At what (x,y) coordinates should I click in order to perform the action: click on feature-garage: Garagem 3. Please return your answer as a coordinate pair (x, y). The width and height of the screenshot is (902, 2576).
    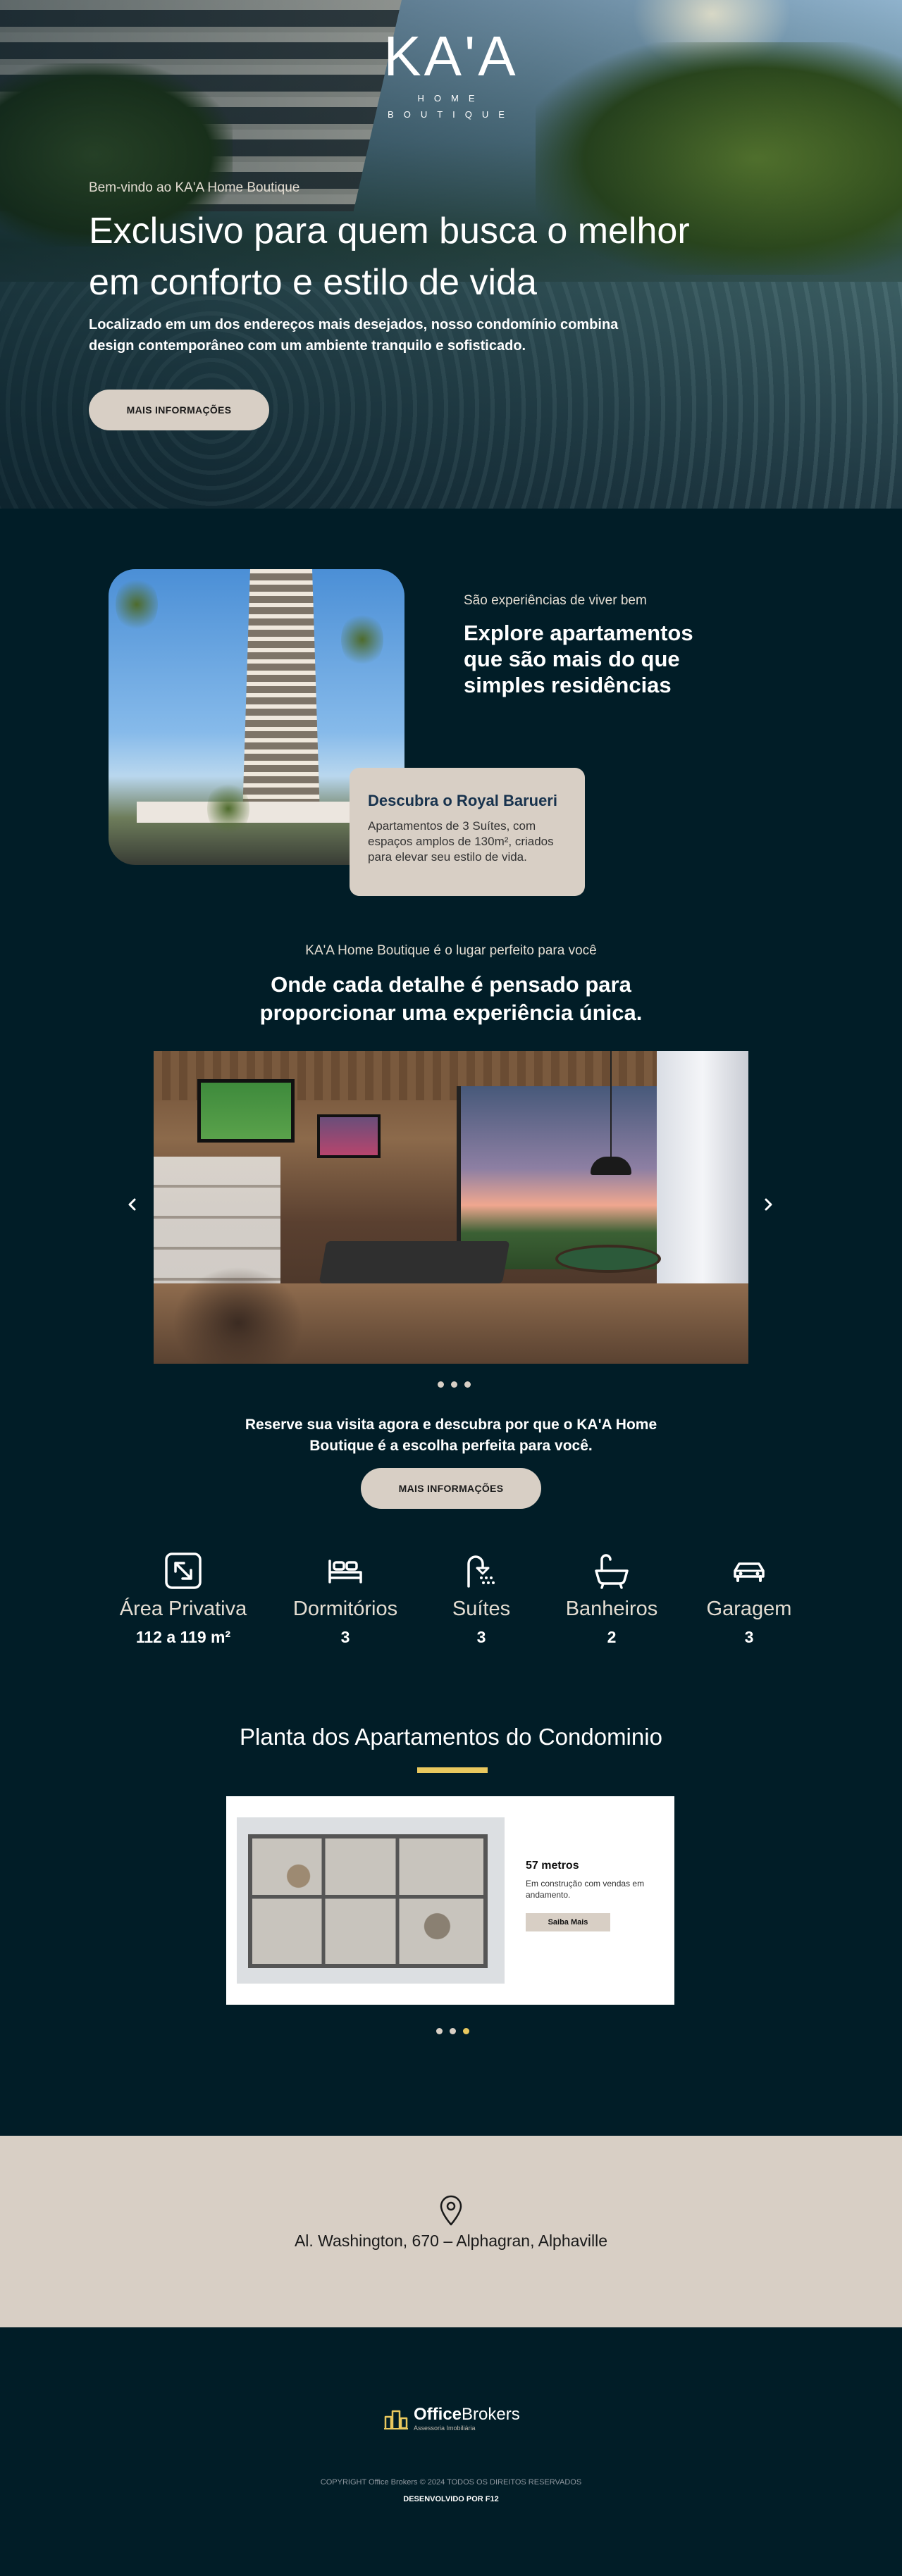
    Looking at the image, I should click on (750, 1599).